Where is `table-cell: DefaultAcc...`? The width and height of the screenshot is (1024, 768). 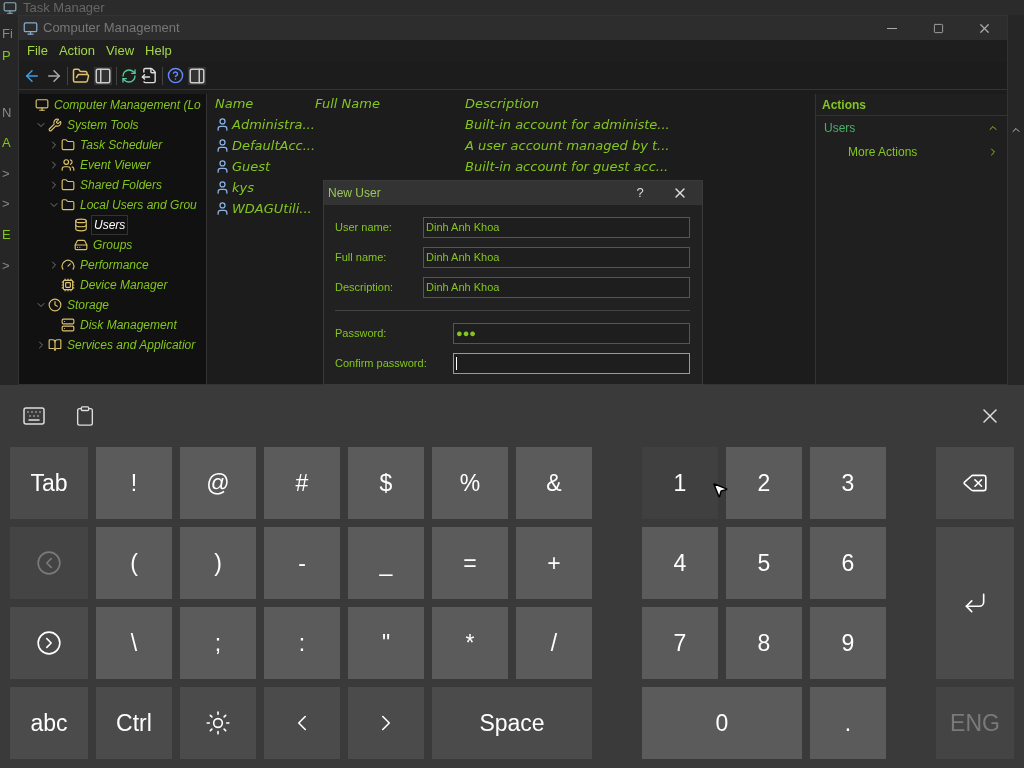 table-cell: DefaultAcc... is located at coordinates (274, 145).